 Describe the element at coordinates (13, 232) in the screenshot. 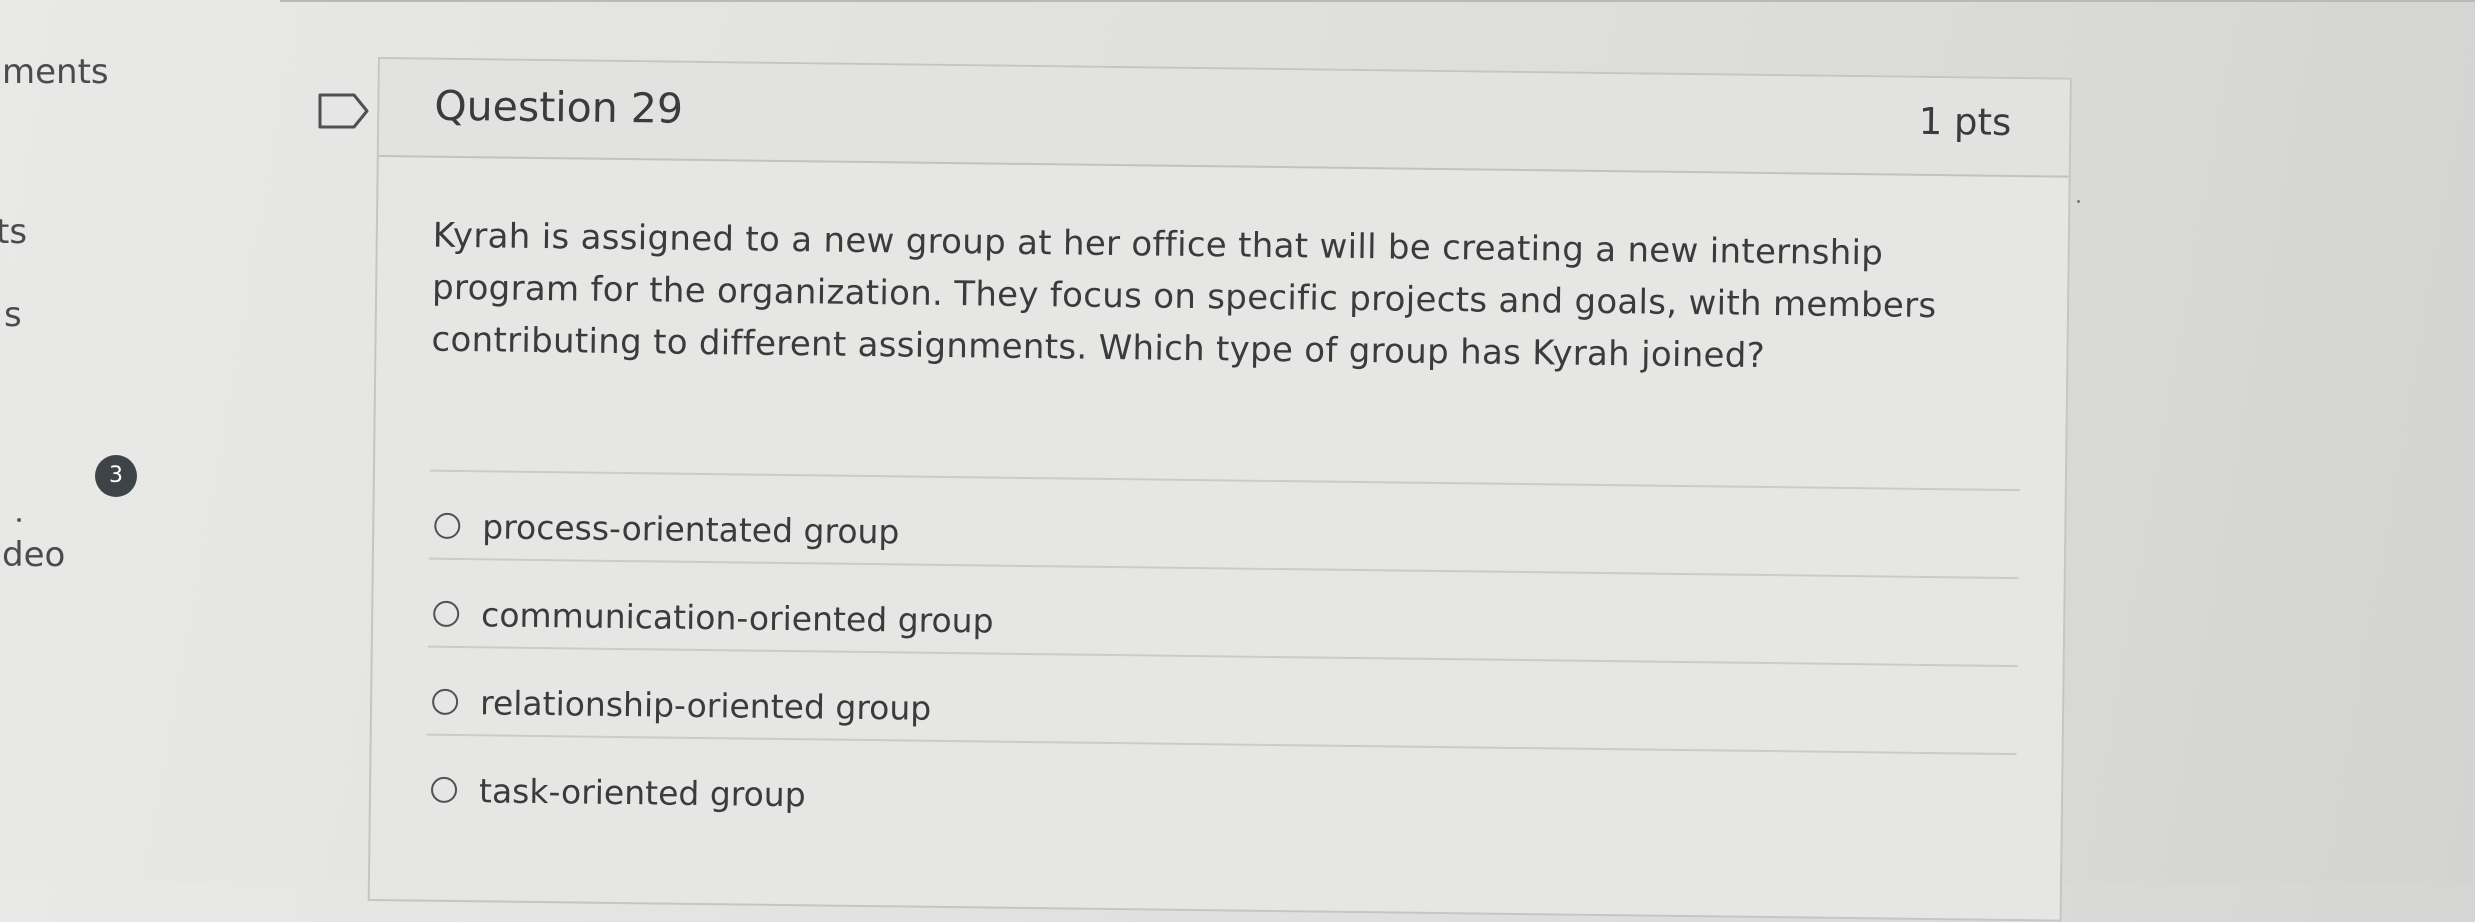

I see `nav-item-grades: ts` at that location.